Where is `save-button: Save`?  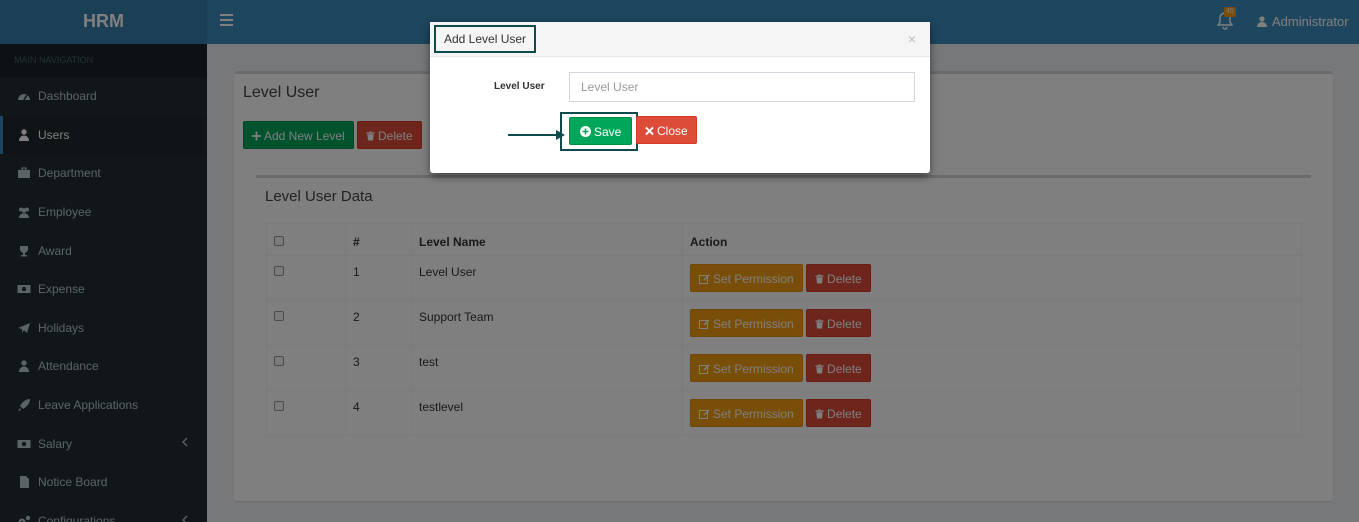
save-button: Save is located at coordinates (601, 131).